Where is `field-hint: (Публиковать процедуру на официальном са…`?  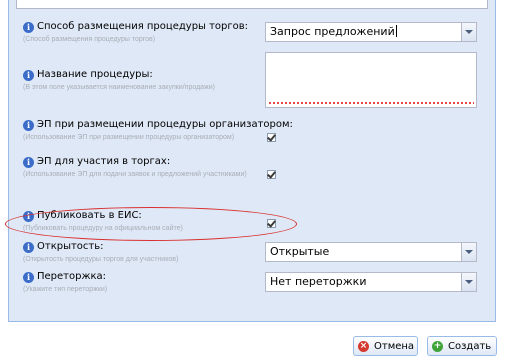 field-hint: (Публиковать процедуру на официальном са… is located at coordinates (103, 228).